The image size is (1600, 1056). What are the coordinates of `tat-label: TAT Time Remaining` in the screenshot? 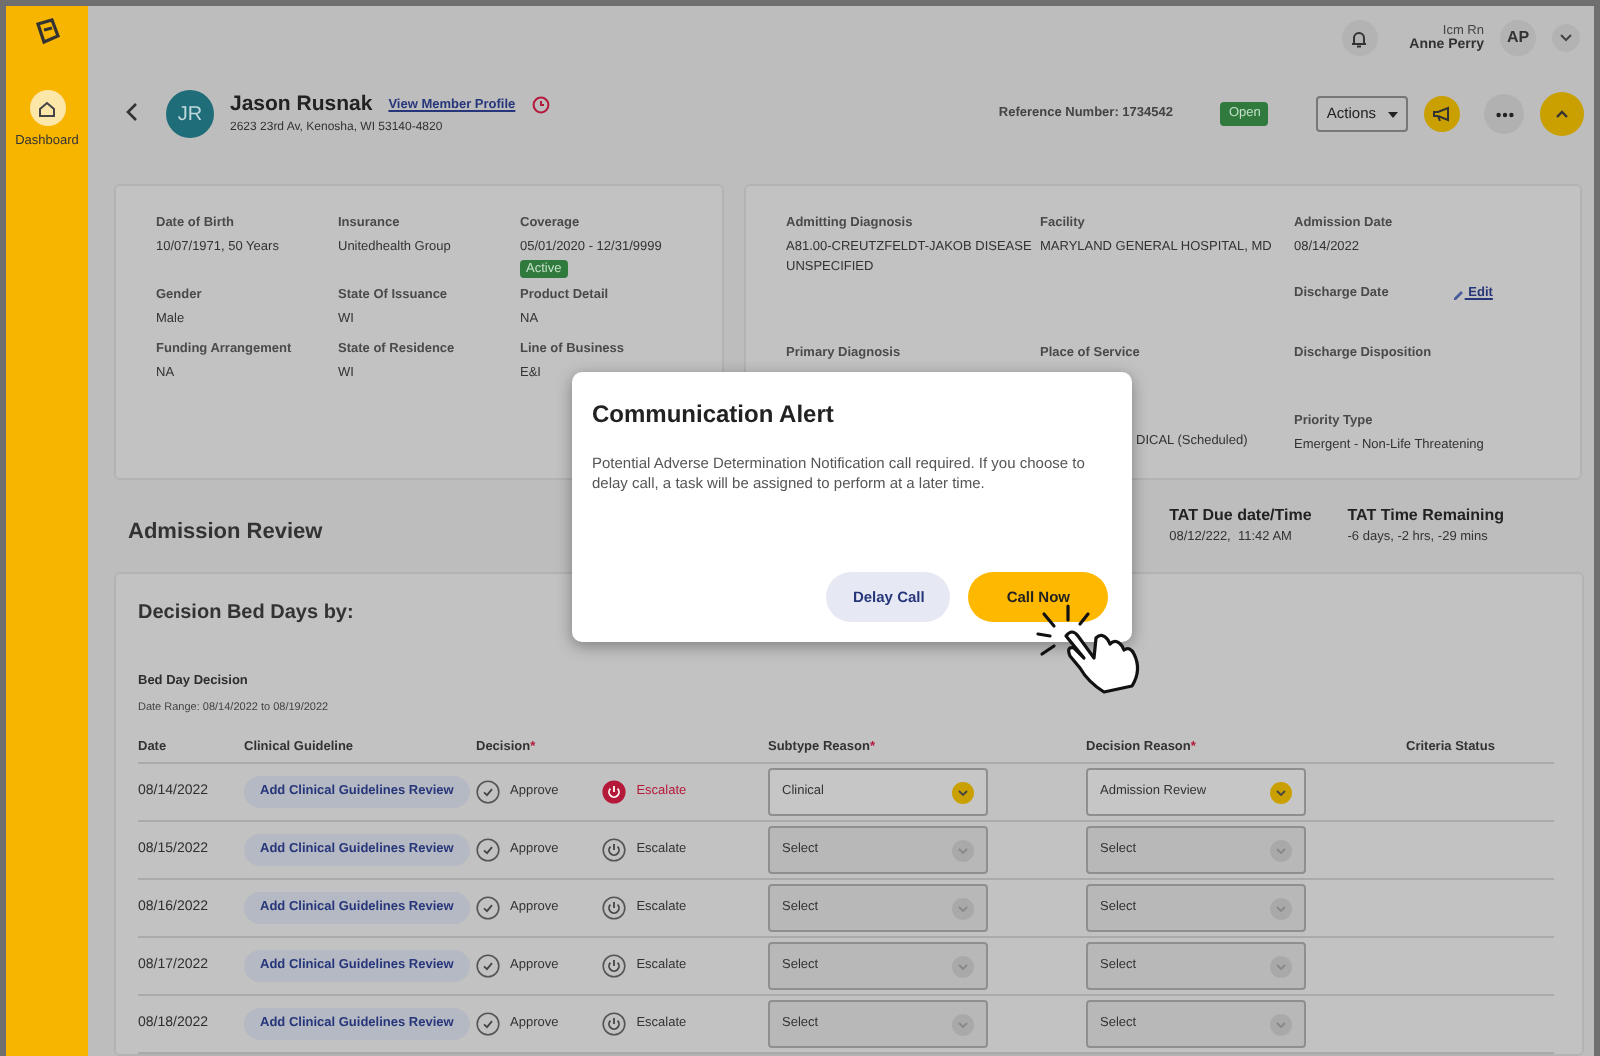 It's located at (1425, 516).